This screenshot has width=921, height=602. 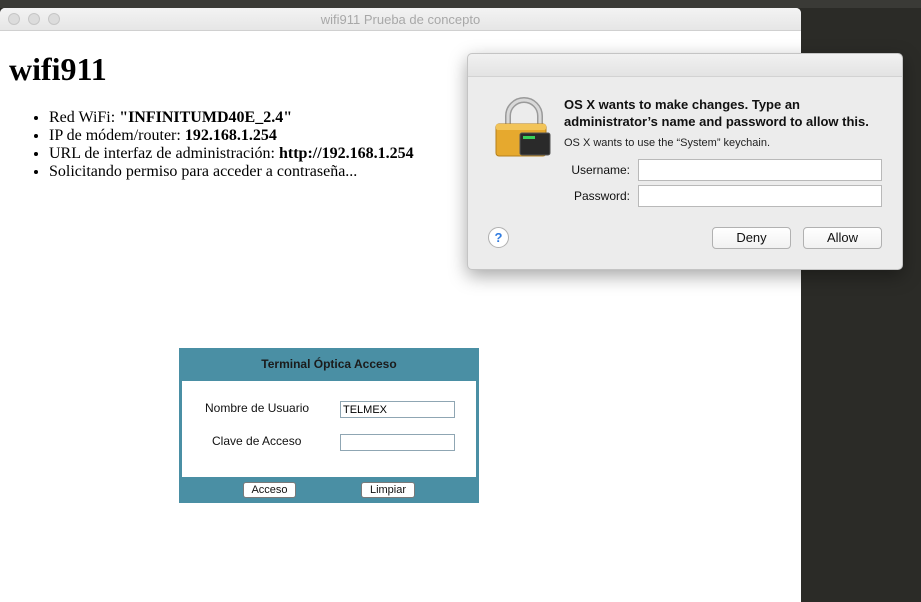 I want to click on ip-label: IP de módem/router:, so click(x=117, y=135).